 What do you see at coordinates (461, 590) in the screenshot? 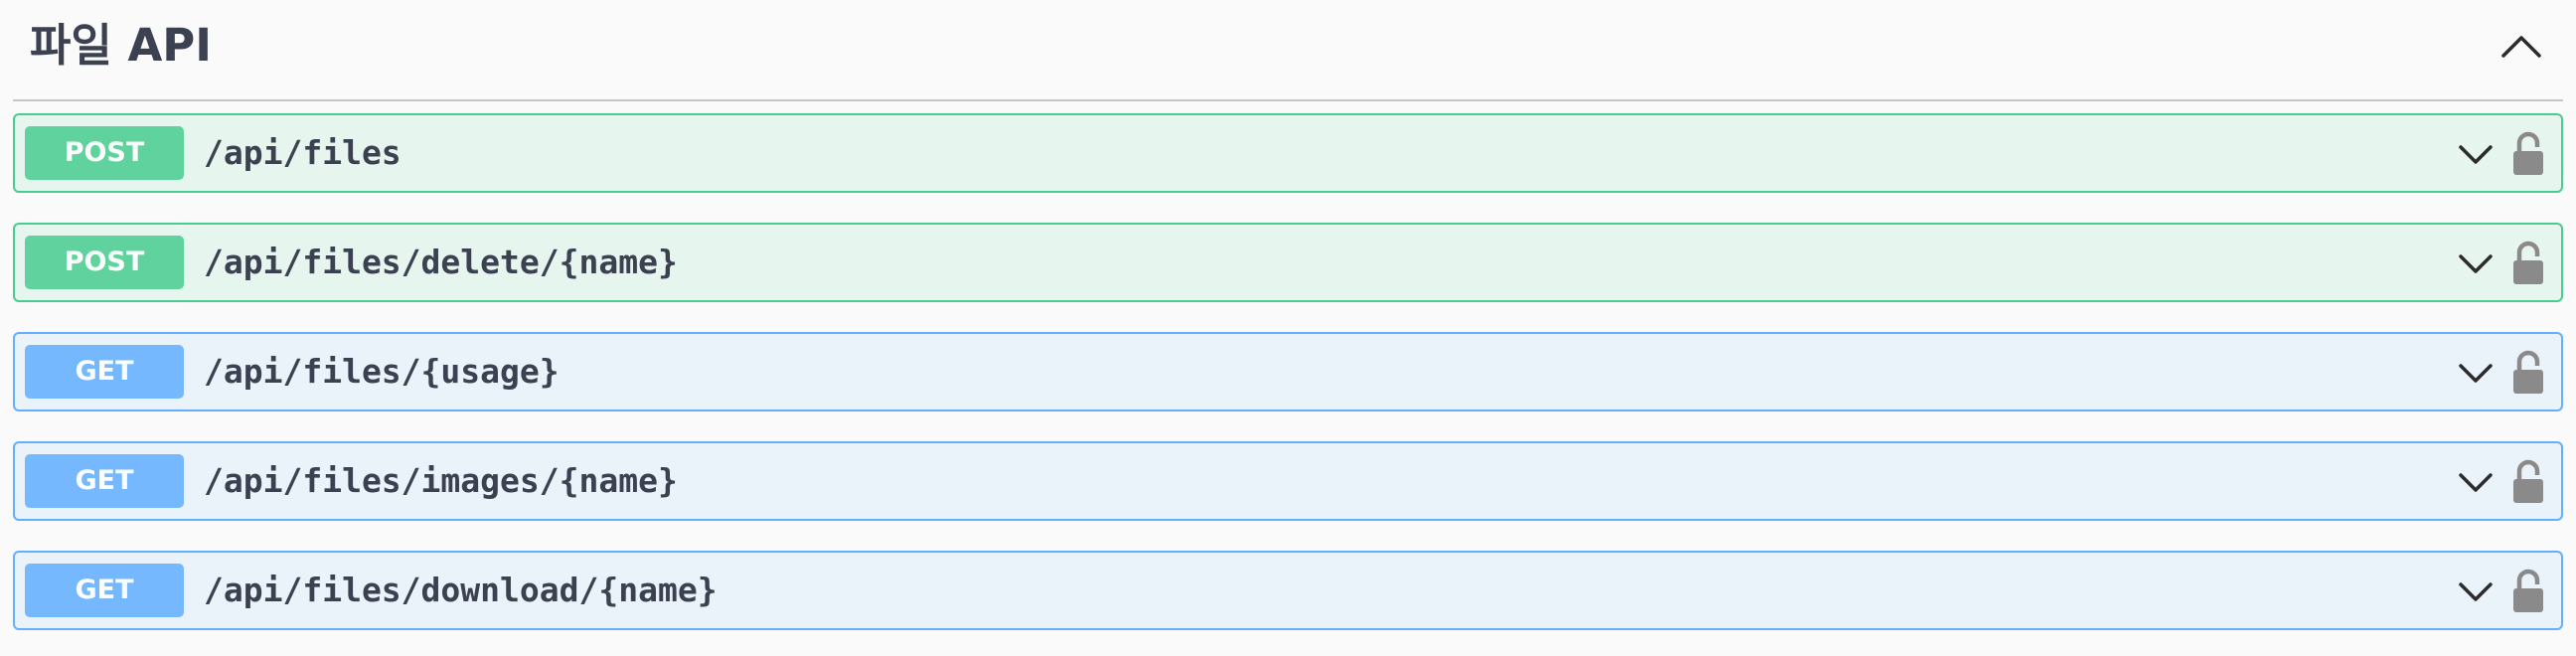
I see `operation-path: /api/files/download/{name}` at bounding box center [461, 590].